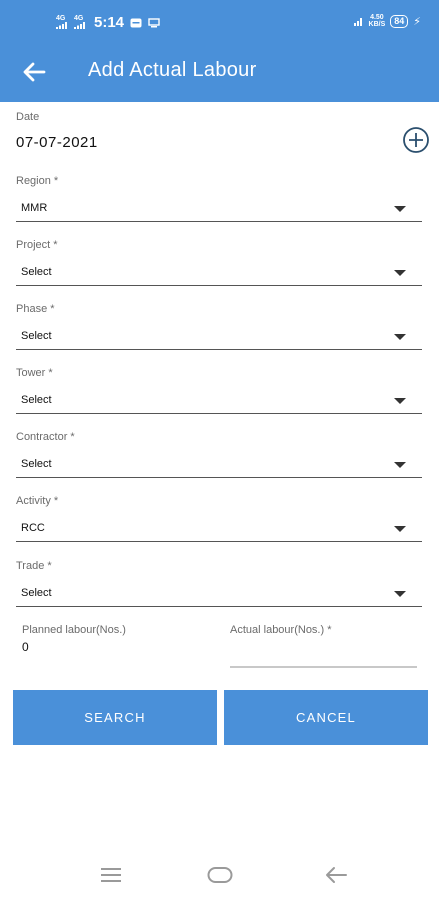 Image resolution: width=439 pixels, height=900 pixels. I want to click on contractor-label: Contractor *, so click(45, 437).